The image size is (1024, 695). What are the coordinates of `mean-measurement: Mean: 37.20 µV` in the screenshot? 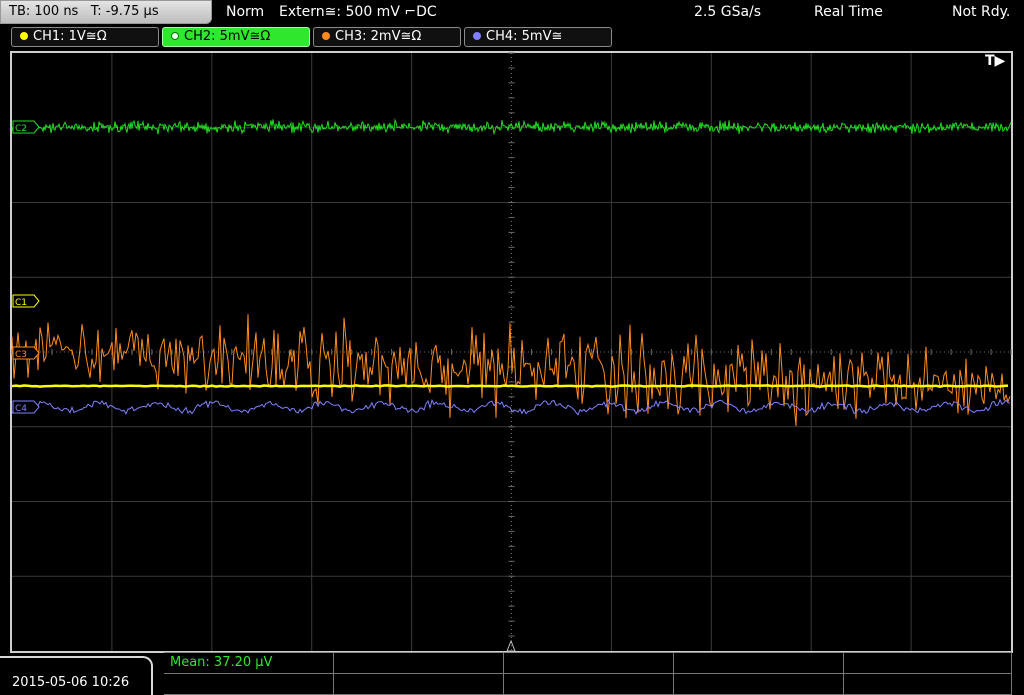 It's located at (221, 662).